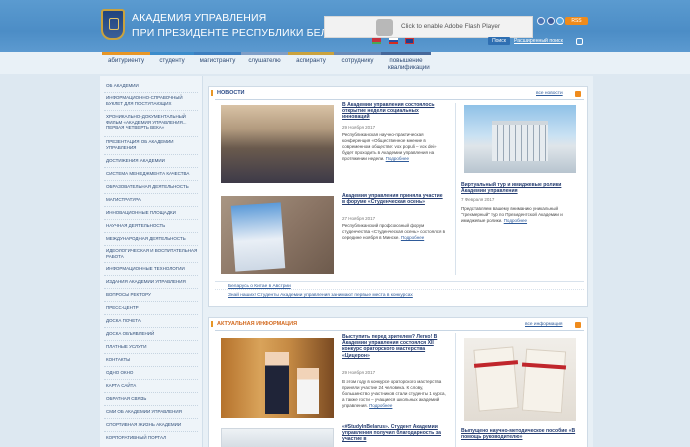 The image size is (690, 447). I want to click on book-image, so click(544, 381).